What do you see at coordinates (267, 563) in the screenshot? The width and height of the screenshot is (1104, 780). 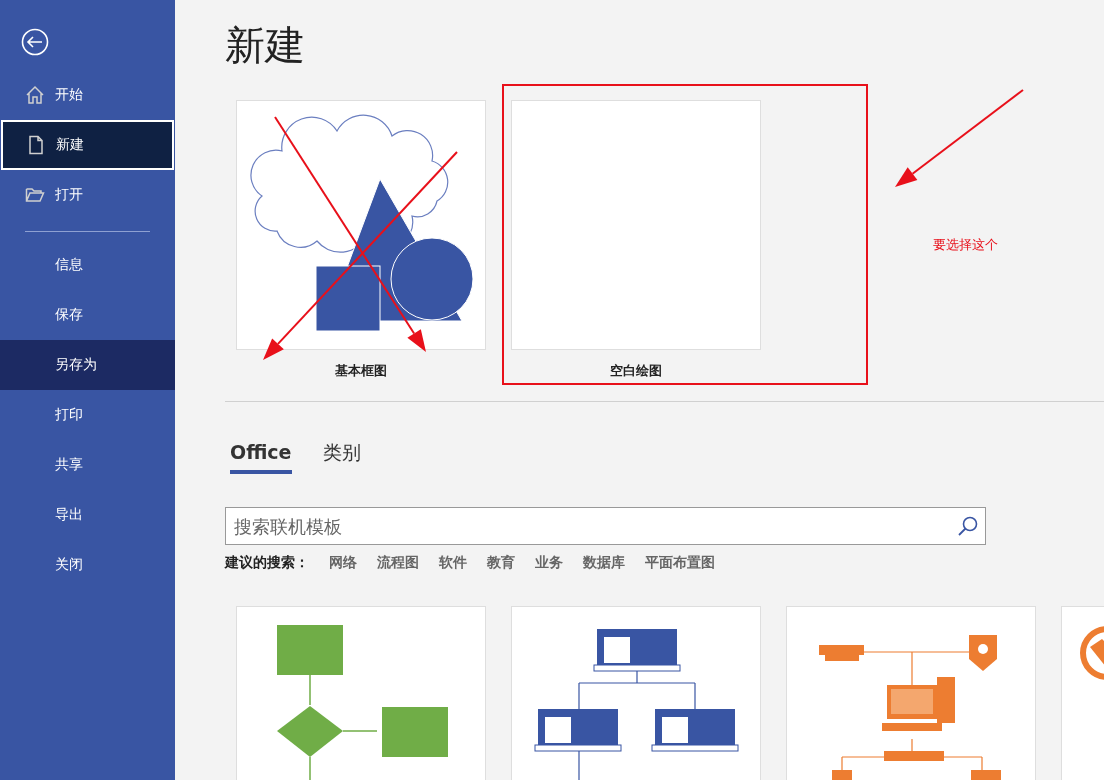 I see `suggested-searches-label: 建议的搜索：` at bounding box center [267, 563].